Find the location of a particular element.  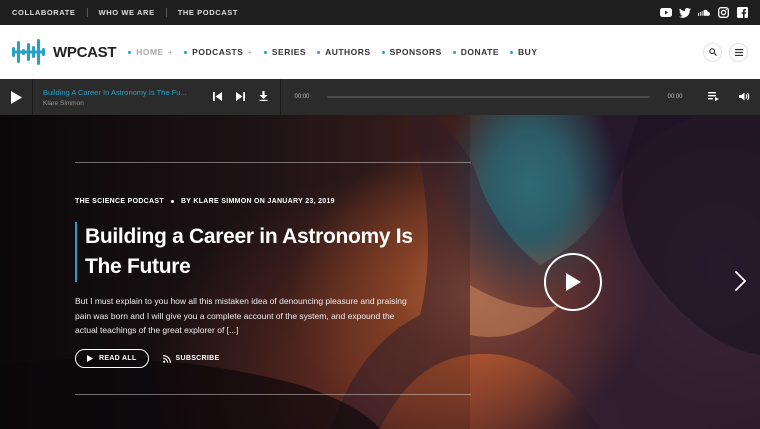

meta-bullet is located at coordinates (172, 201).